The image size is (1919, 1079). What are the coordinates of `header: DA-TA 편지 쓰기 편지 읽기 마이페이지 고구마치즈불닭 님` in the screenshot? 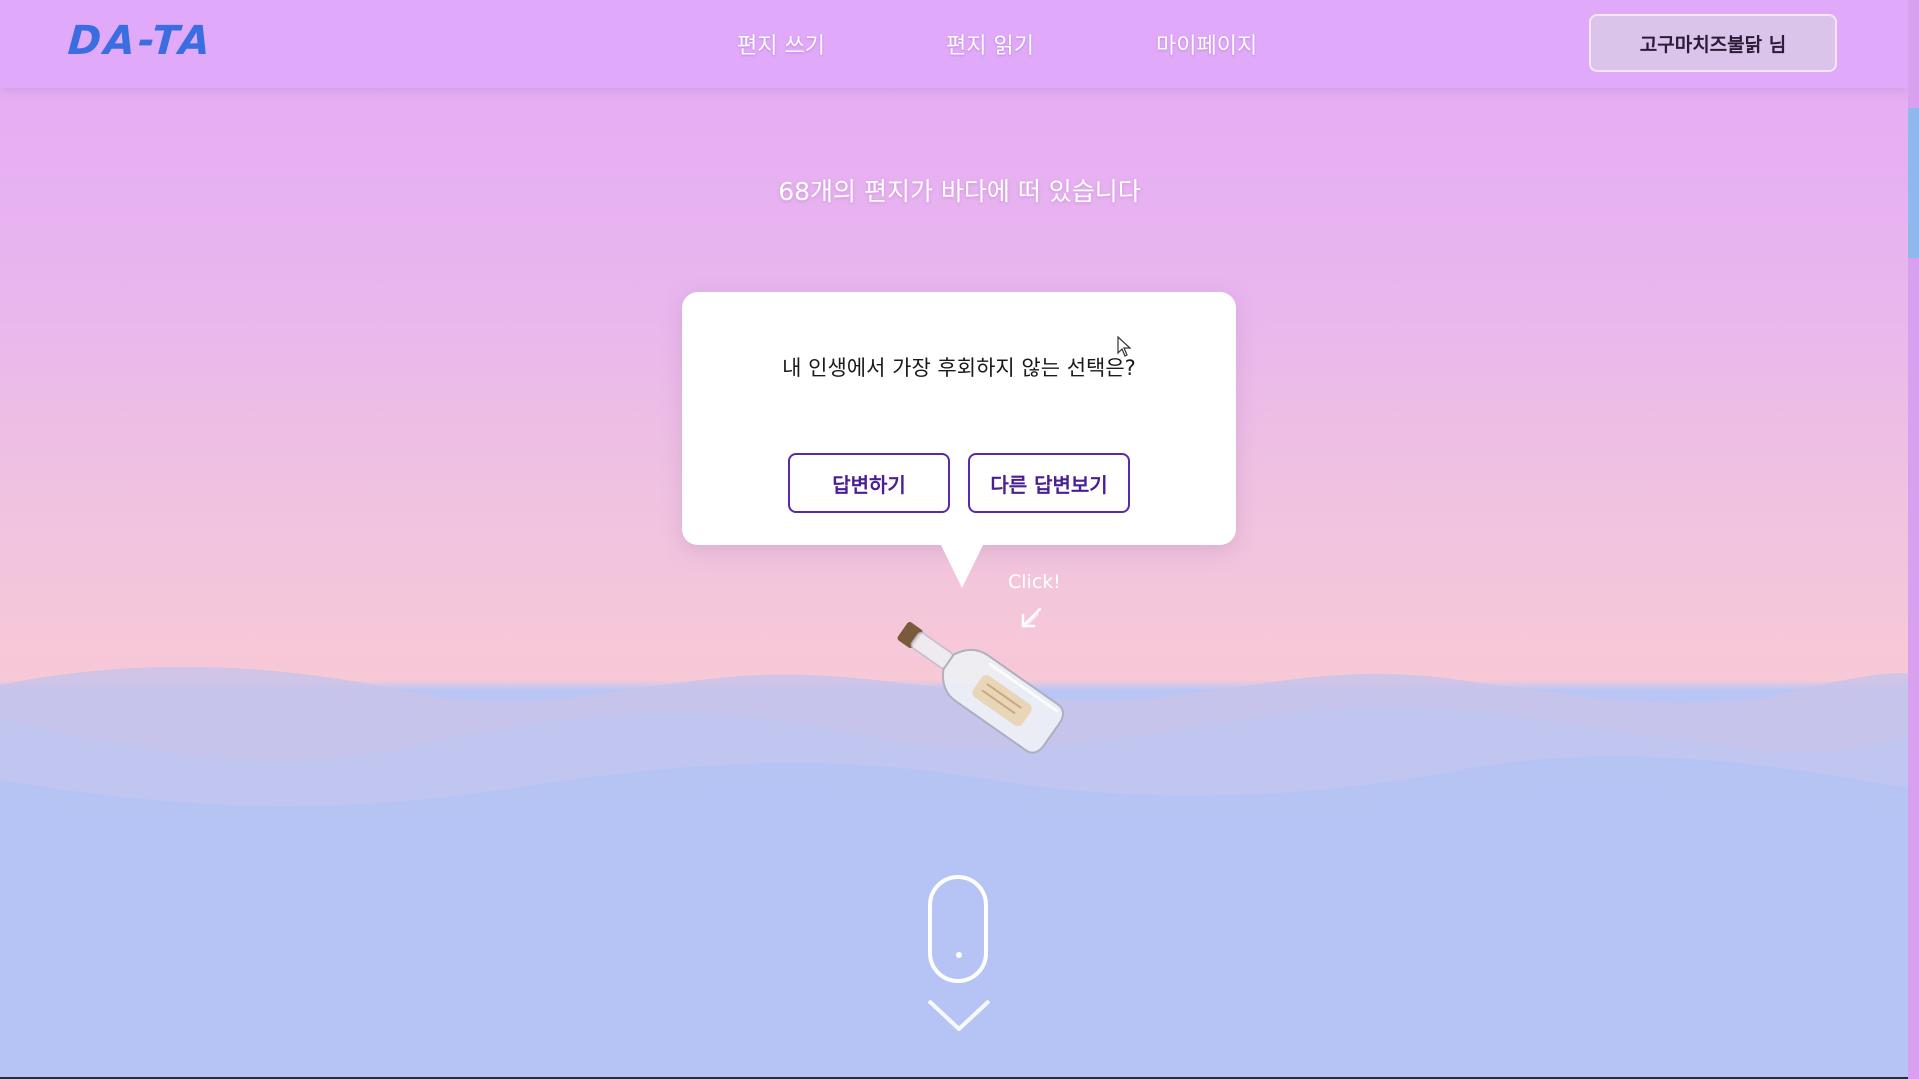 It's located at (954, 44).